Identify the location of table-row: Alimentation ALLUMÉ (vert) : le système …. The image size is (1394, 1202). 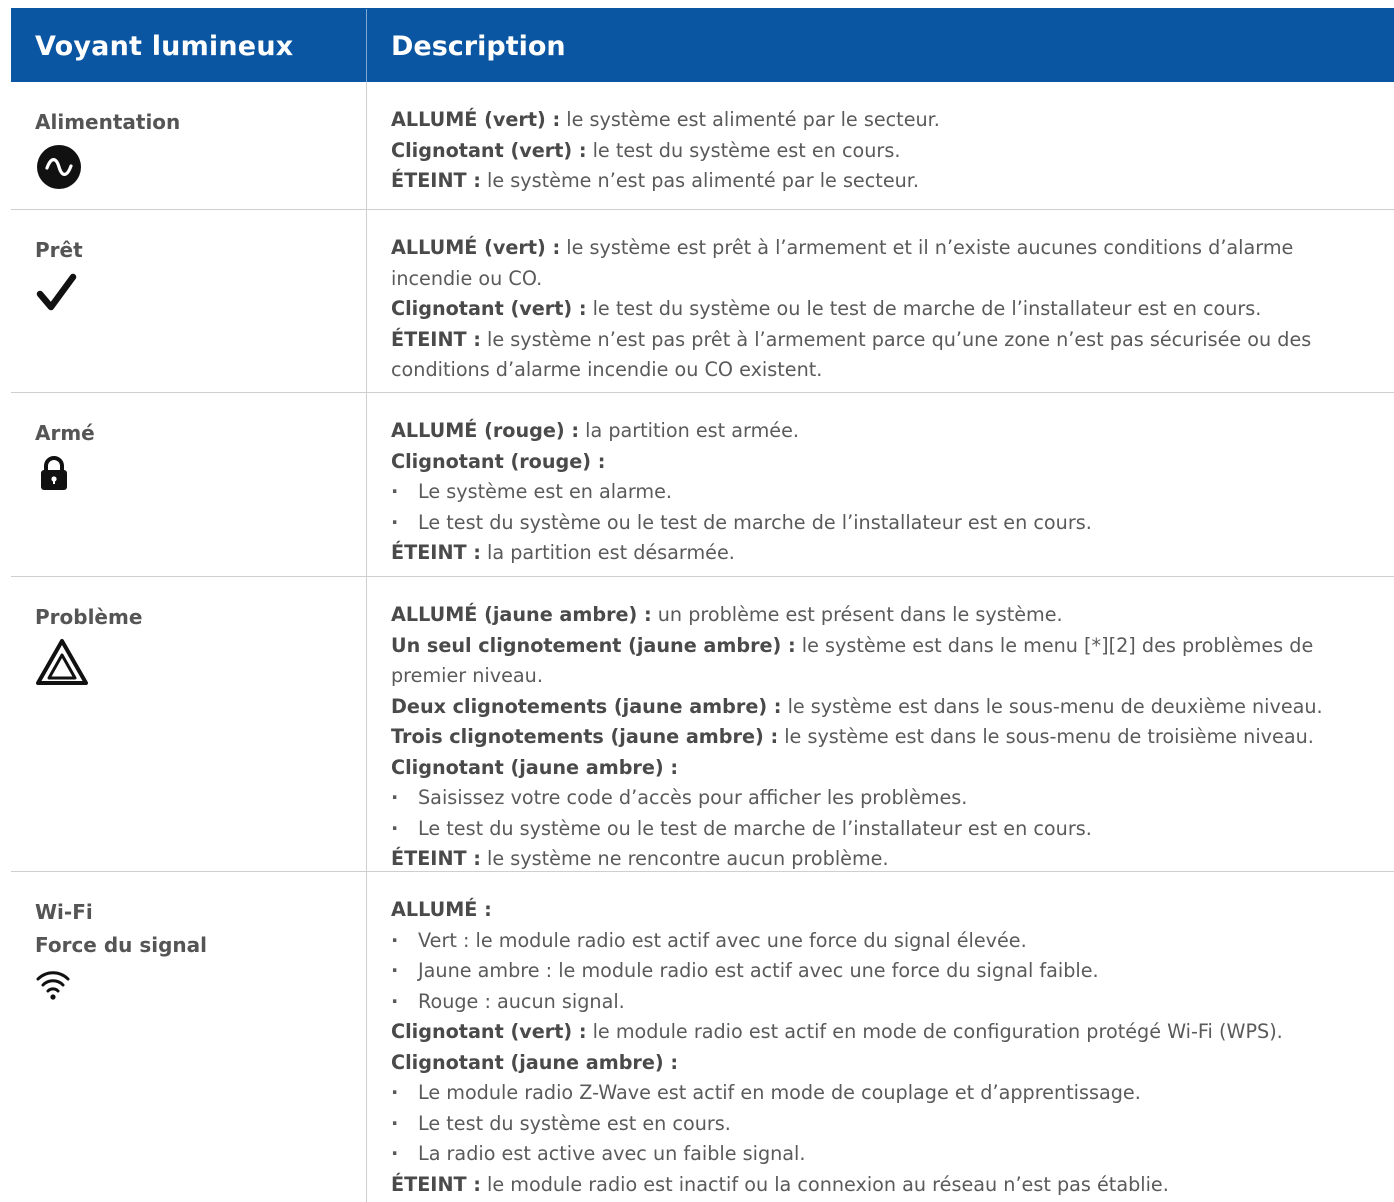
(702, 146).